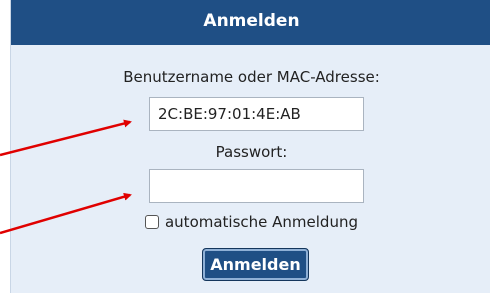 The width and height of the screenshot is (490, 293). I want to click on username-label: Benutzername oder MAC-Adresse:, so click(251, 77).